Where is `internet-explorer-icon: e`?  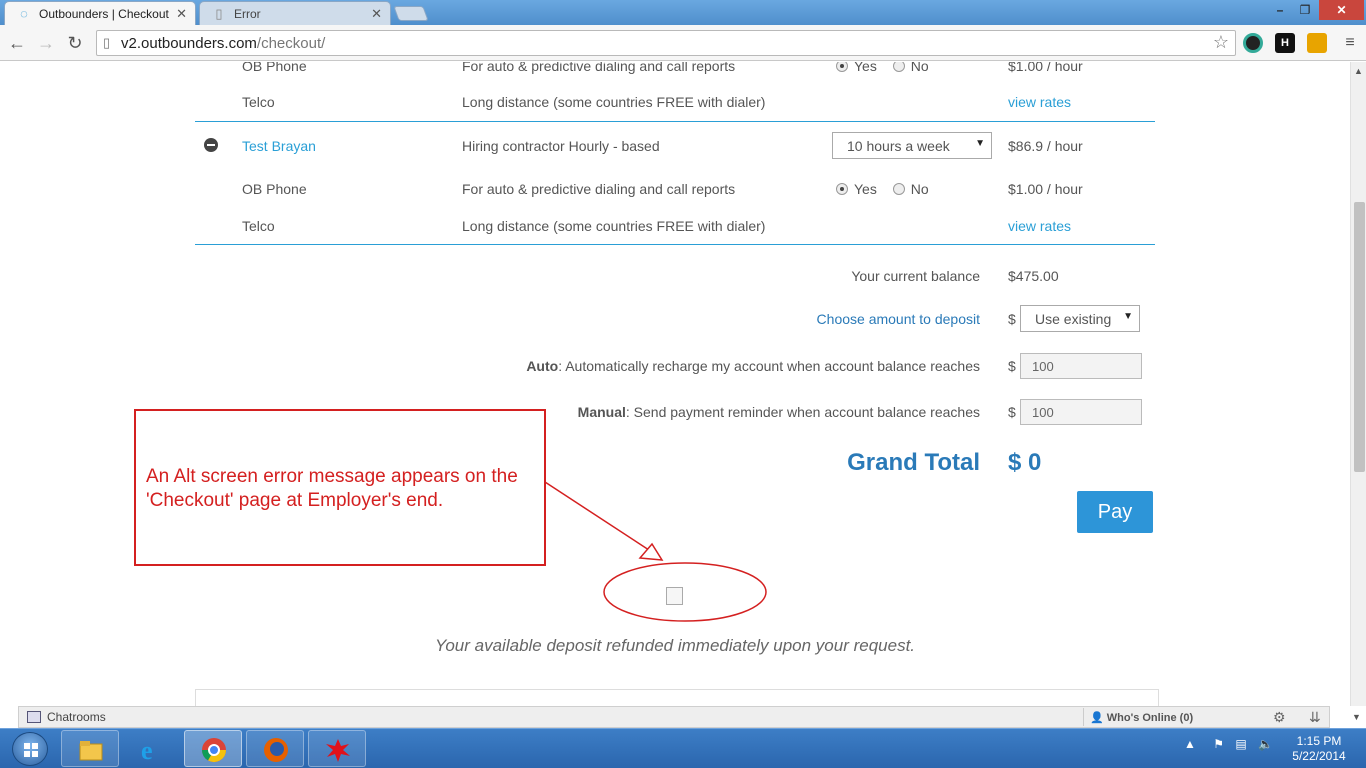
internet-explorer-icon: e is located at coordinates (151, 748).